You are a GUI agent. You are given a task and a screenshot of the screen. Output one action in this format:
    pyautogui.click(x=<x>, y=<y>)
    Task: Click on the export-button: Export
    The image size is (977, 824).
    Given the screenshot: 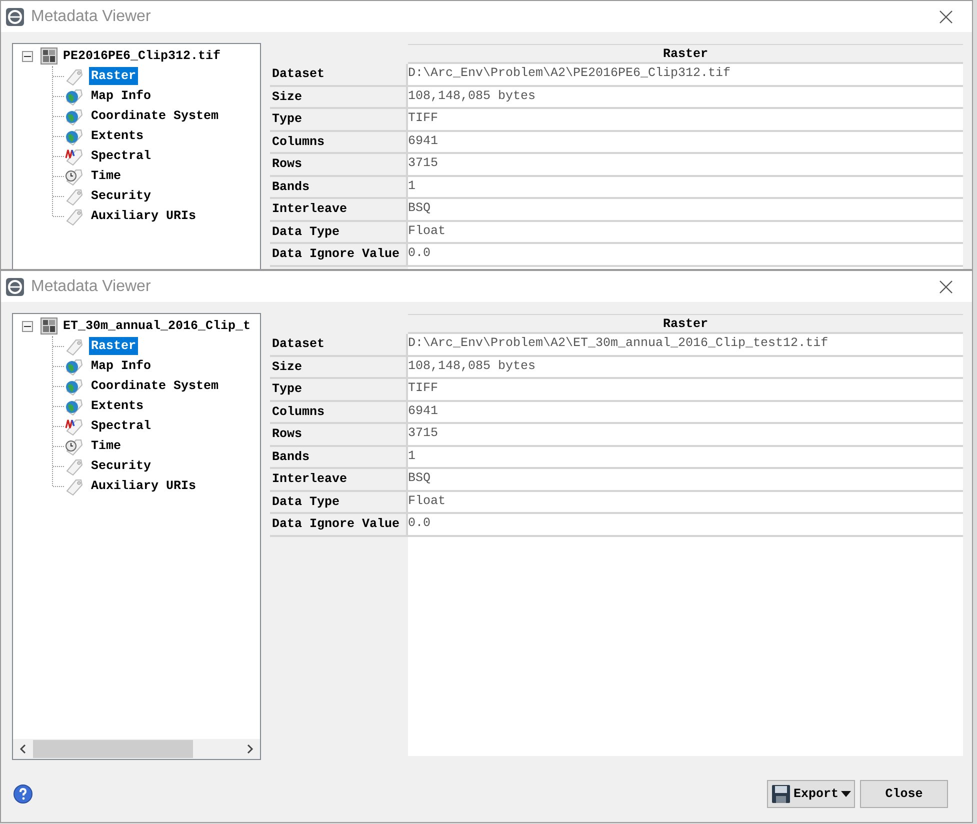 What is the action you would take?
    pyautogui.click(x=811, y=794)
    